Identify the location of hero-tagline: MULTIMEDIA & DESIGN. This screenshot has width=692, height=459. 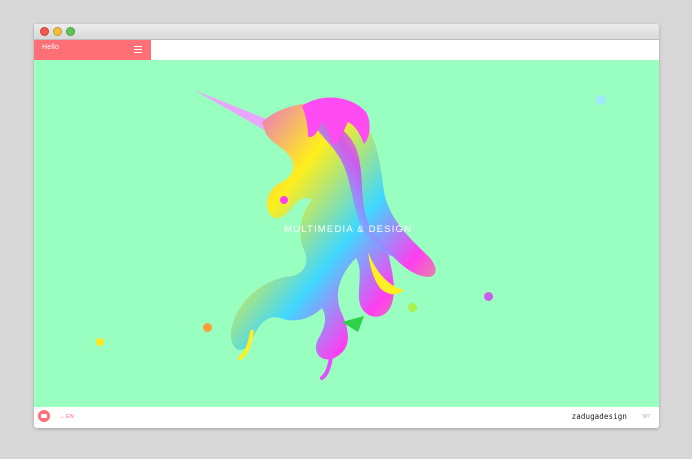
(348, 229).